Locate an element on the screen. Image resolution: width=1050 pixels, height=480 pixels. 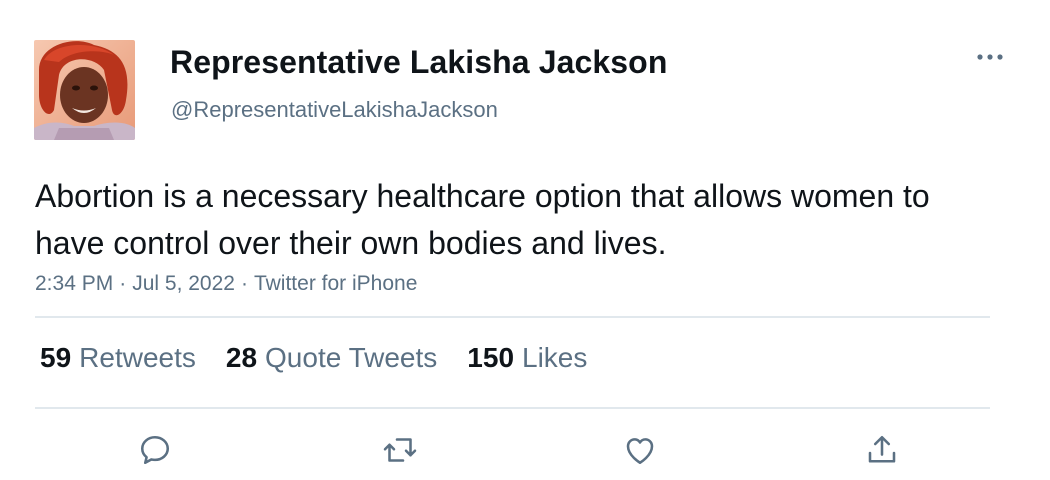
quote-tweets-label: Quote Tweets is located at coordinates (351, 357).